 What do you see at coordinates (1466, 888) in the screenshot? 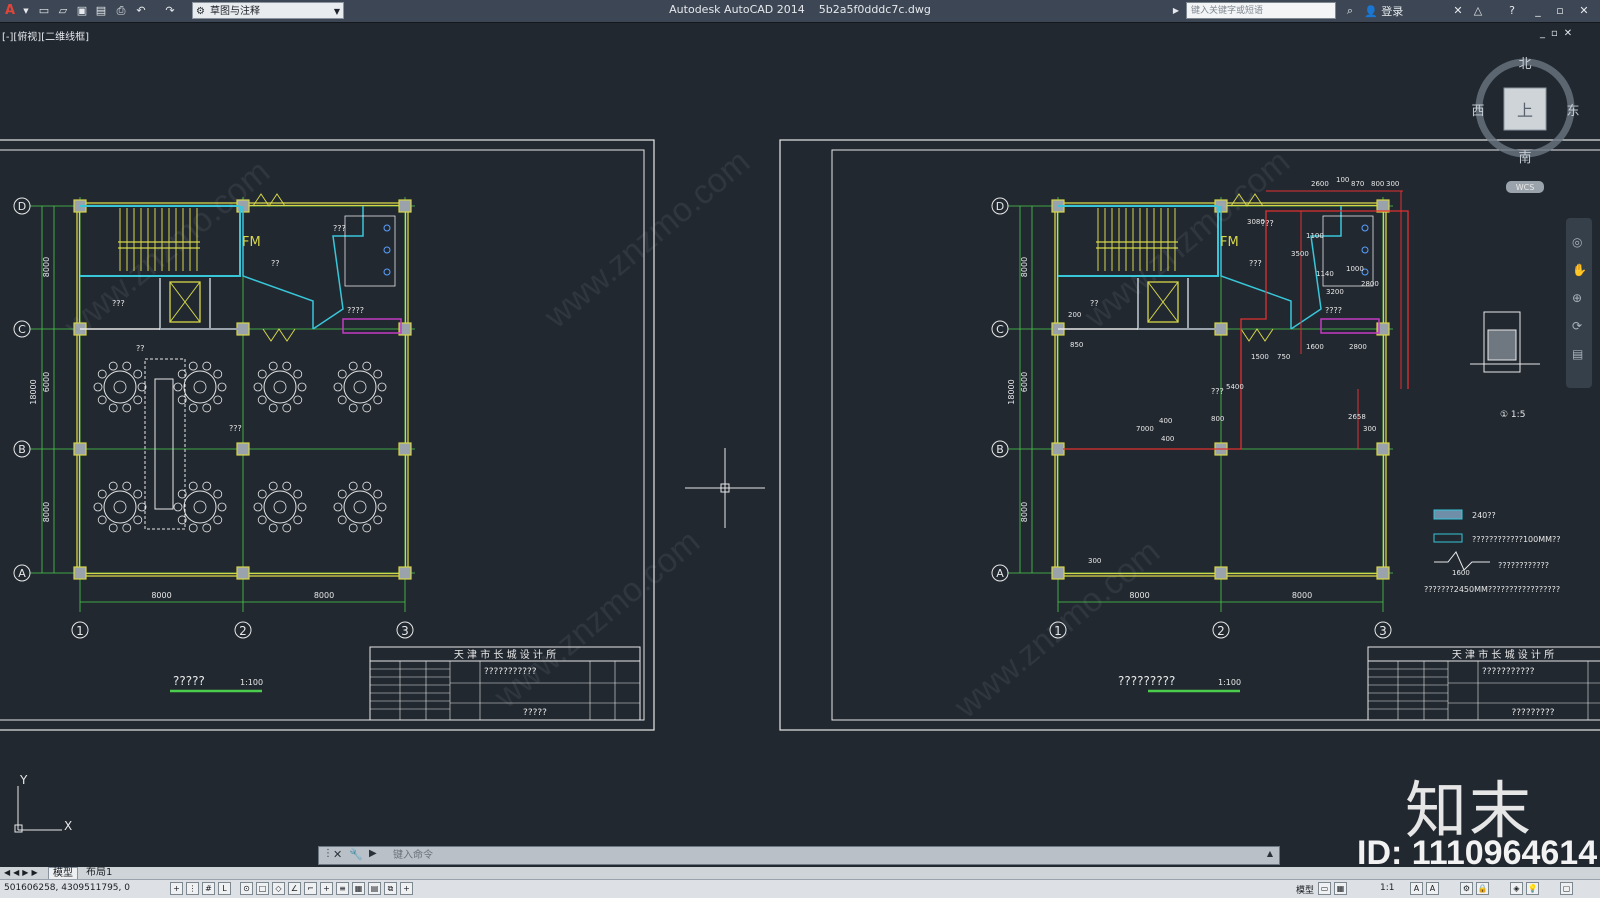
I see `workspace-switch-icon: ⚙` at bounding box center [1466, 888].